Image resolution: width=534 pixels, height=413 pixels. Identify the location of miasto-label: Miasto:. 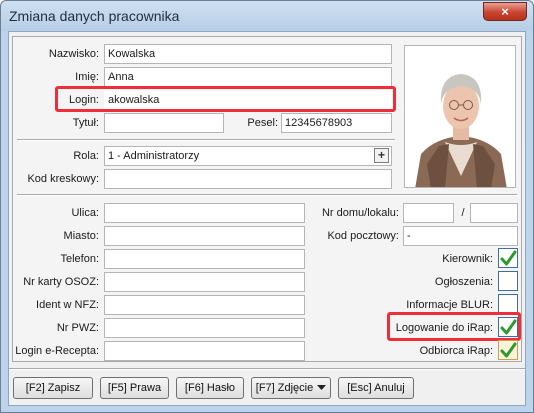
(81, 236).